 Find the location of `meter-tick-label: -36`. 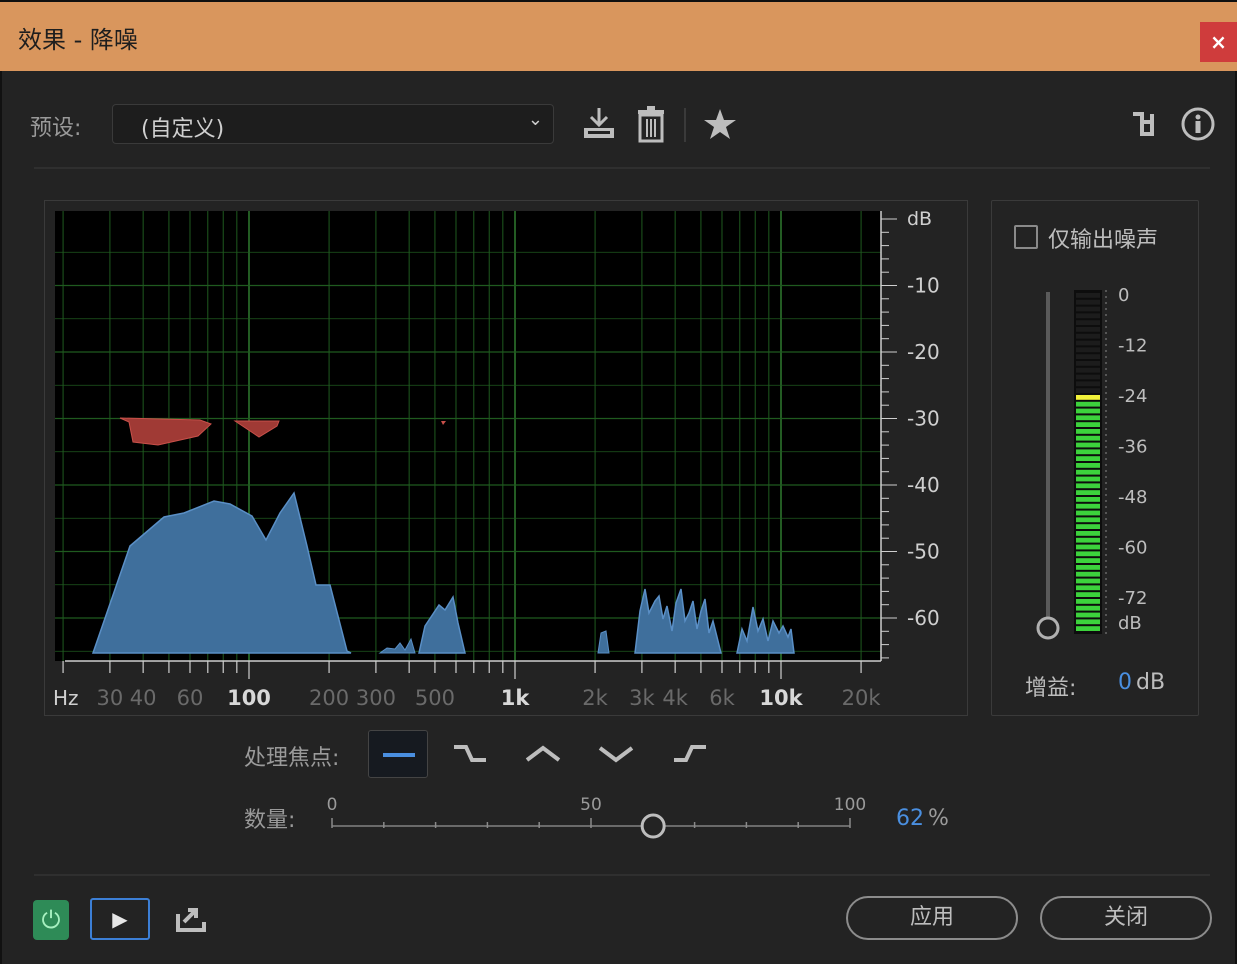

meter-tick-label: -36 is located at coordinates (1132, 447).